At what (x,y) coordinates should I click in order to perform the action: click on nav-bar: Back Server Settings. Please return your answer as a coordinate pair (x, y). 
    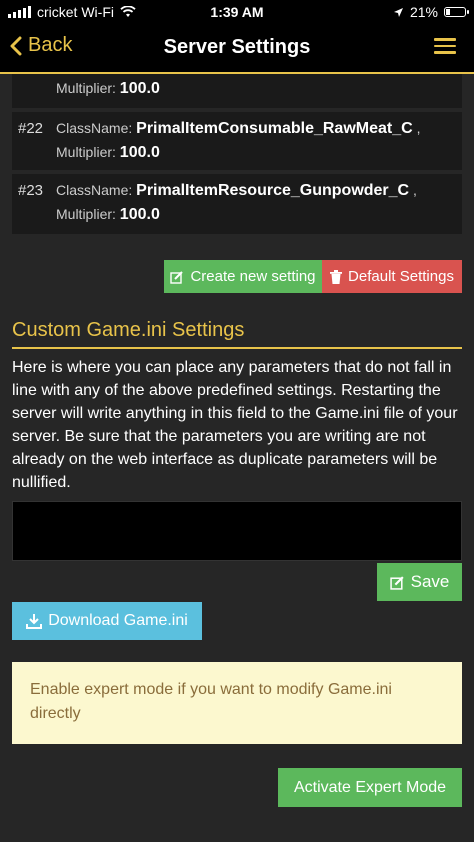
    Looking at the image, I should click on (237, 49).